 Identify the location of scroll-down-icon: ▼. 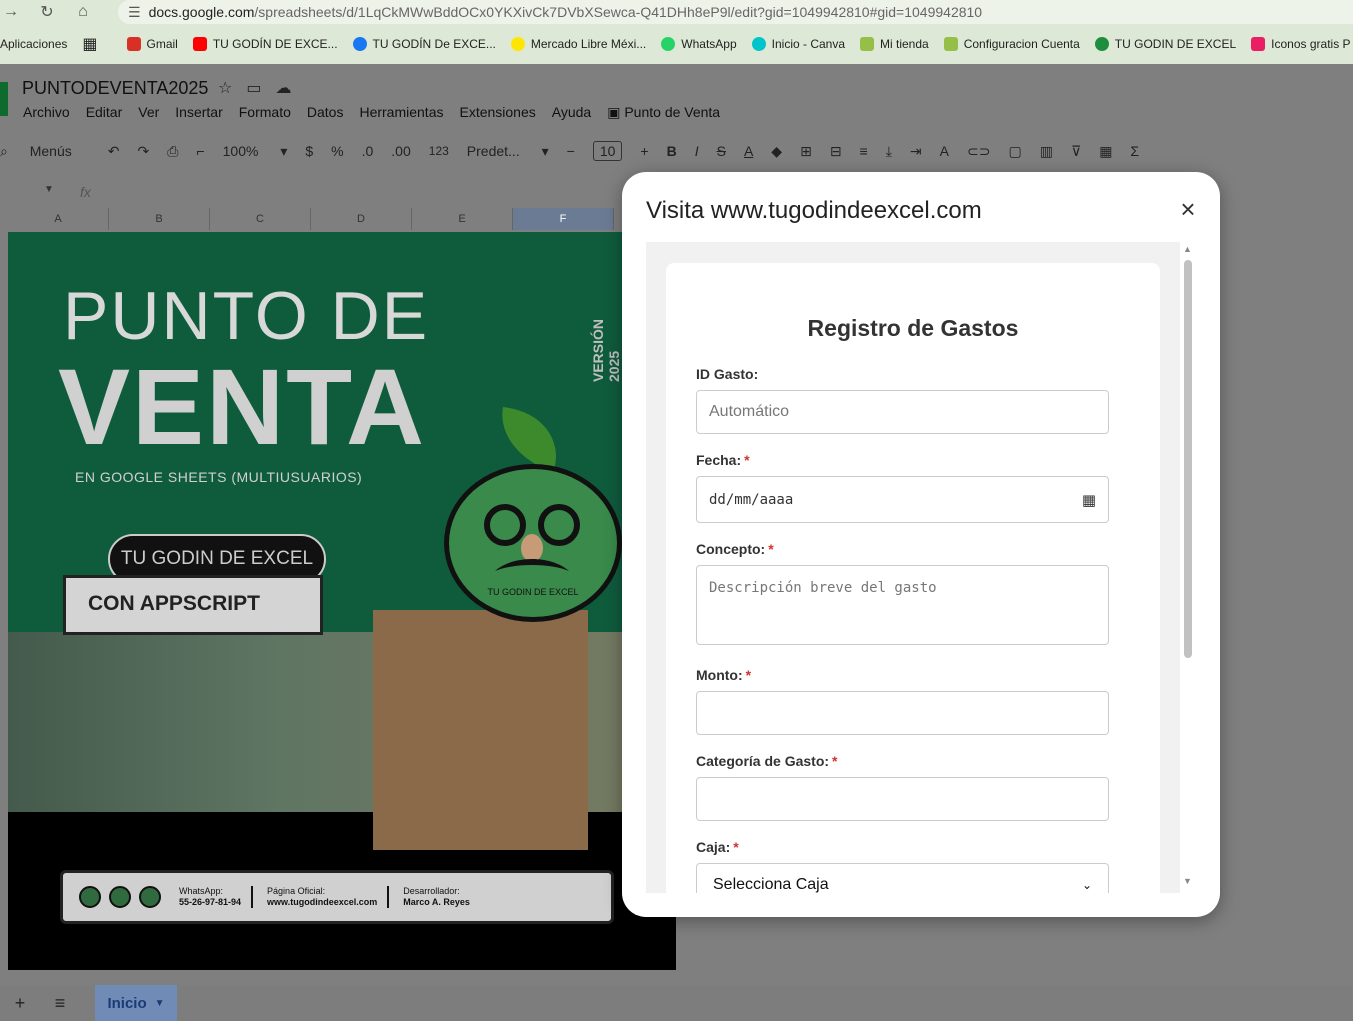
(1187, 881).